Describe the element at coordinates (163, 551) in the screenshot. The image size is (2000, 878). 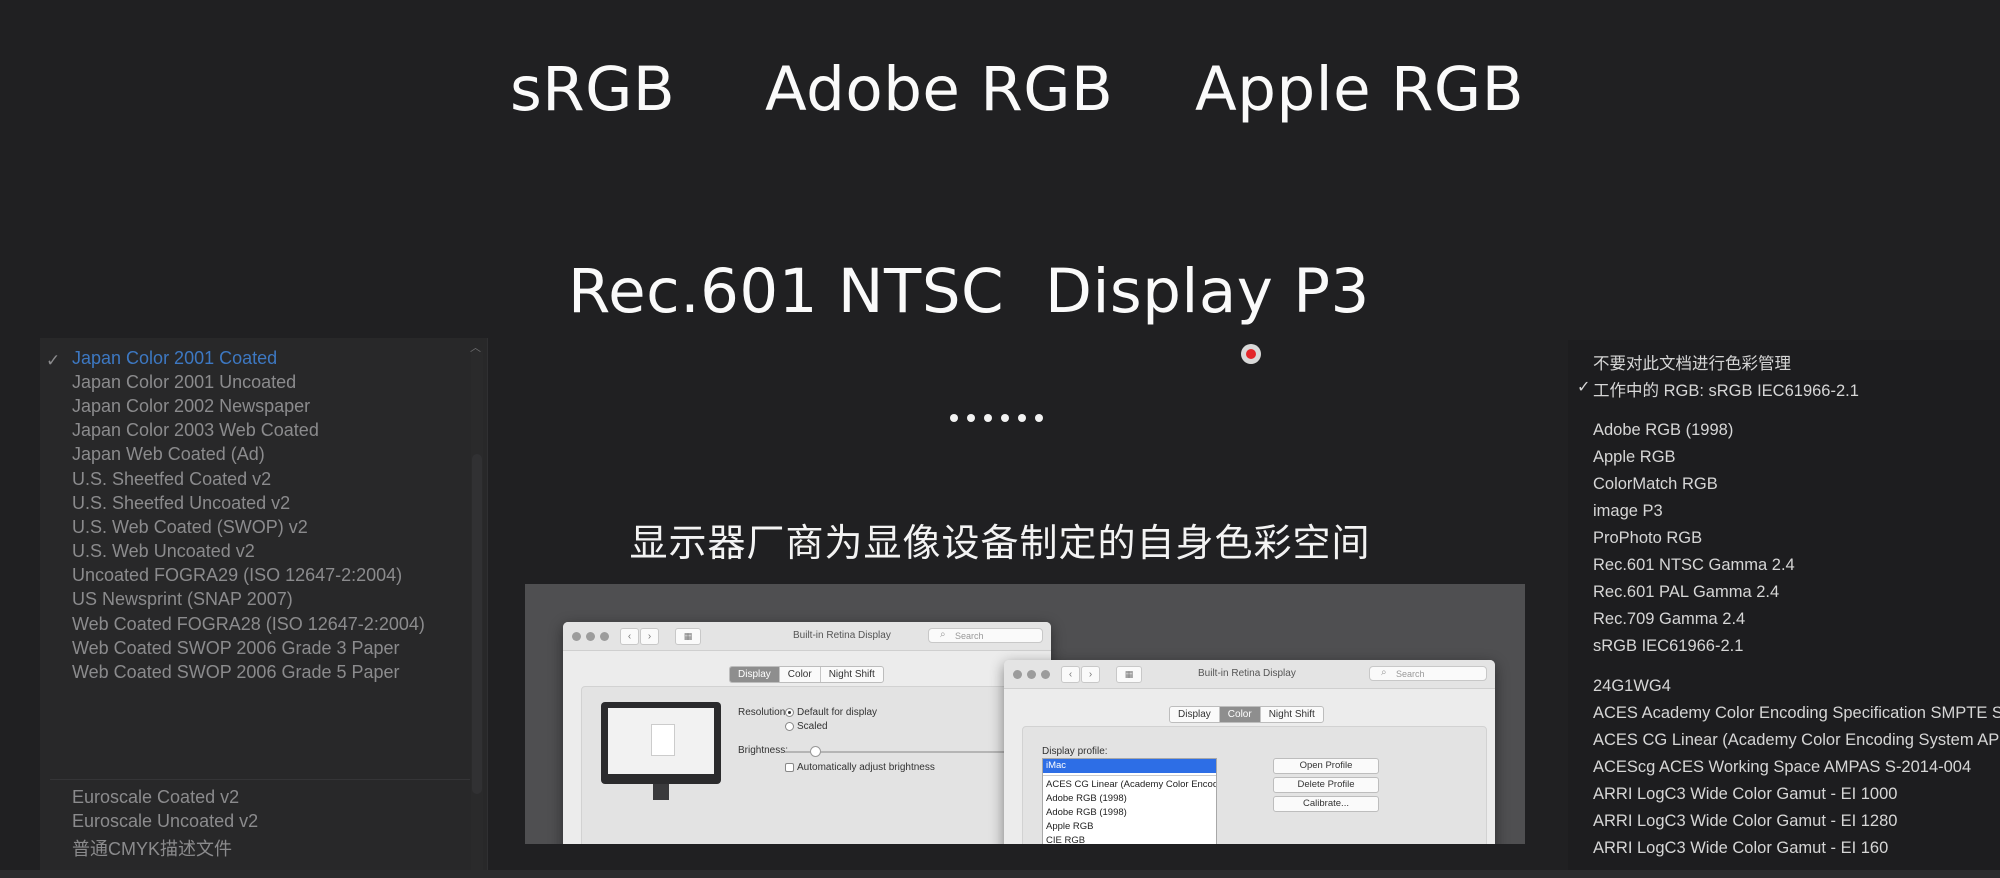
I see `list-item: U.S. Web Uncoated v2` at that location.